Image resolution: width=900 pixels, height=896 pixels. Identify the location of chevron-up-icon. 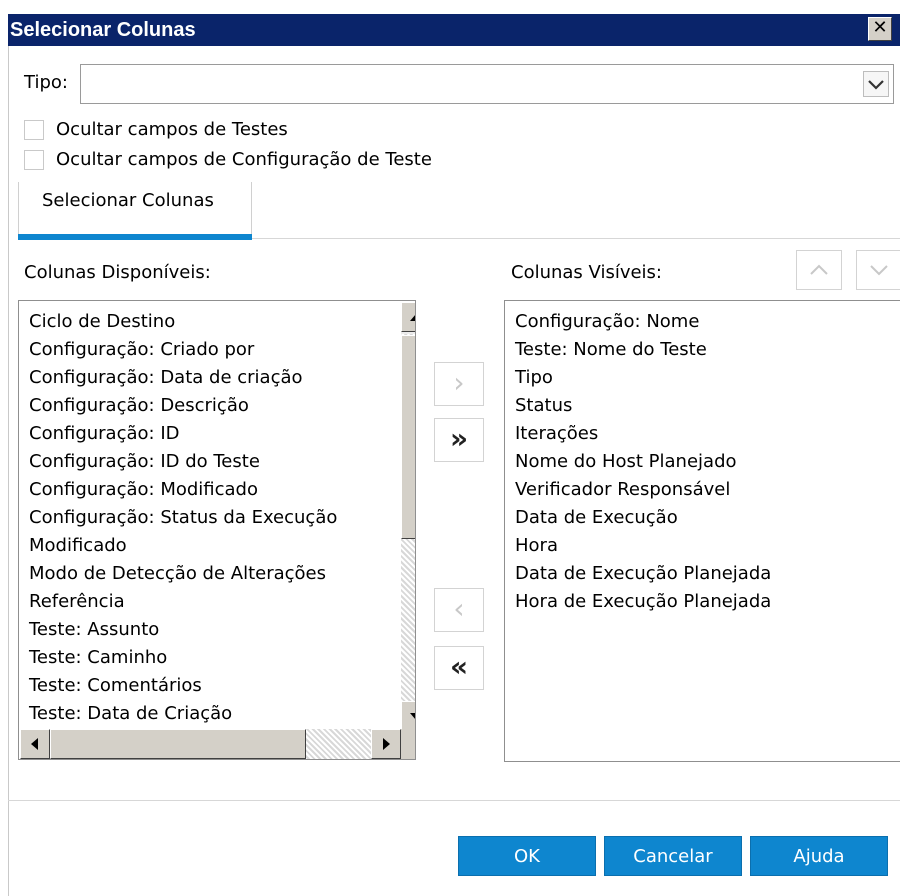
(819, 269).